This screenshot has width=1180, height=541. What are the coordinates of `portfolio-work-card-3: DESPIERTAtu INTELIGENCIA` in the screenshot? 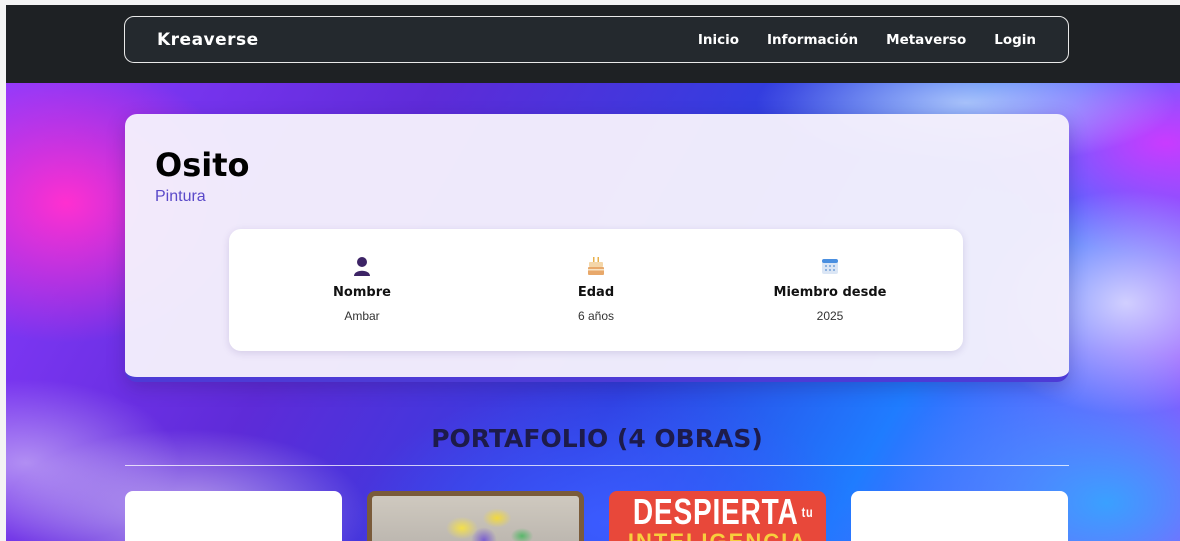 It's located at (717, 516).